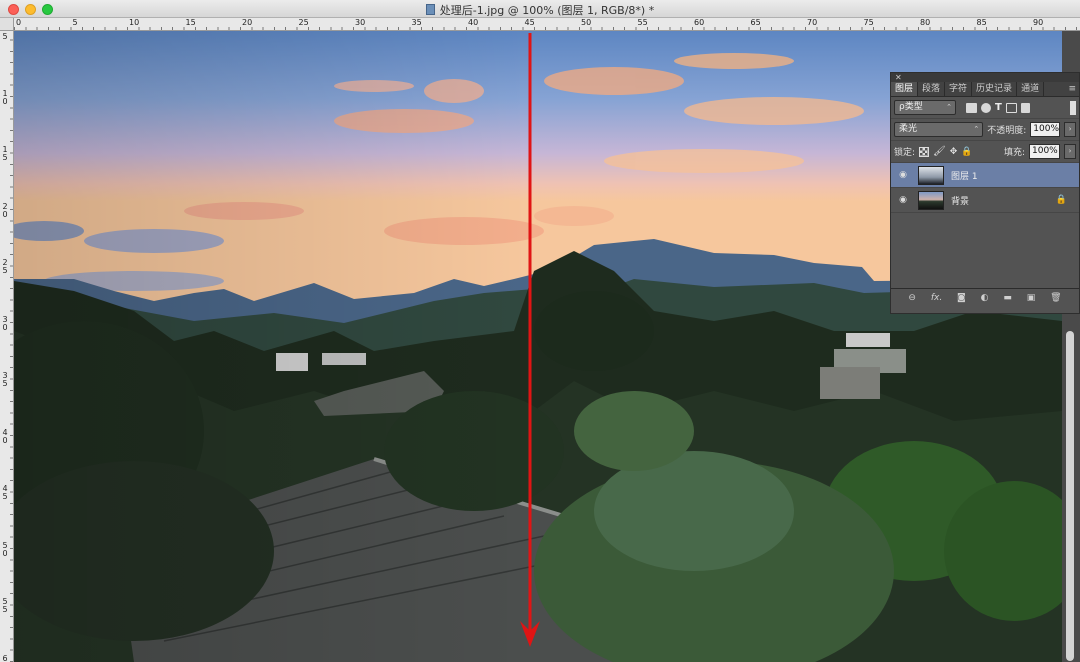  Describe the element at coordinates (5, 323) in the screenshot. I see `ruler-tick-label: 3 0` at that location.